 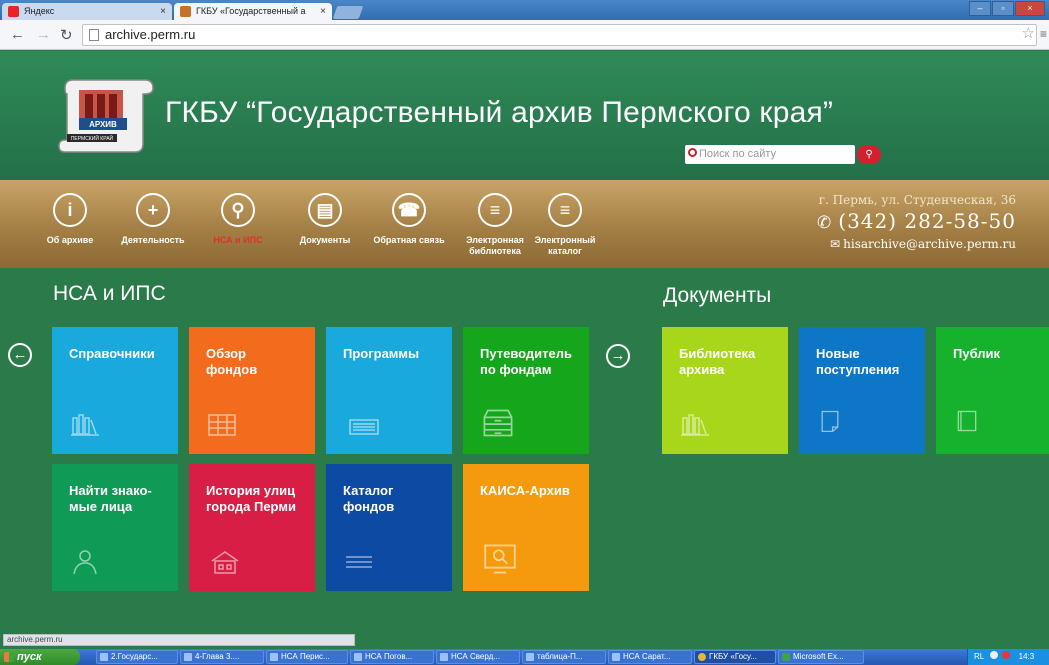 What do you see at coordinates (185, 11) in the screenshot?
I see `archive-favicon-icon` at bounding box center [185, 11].